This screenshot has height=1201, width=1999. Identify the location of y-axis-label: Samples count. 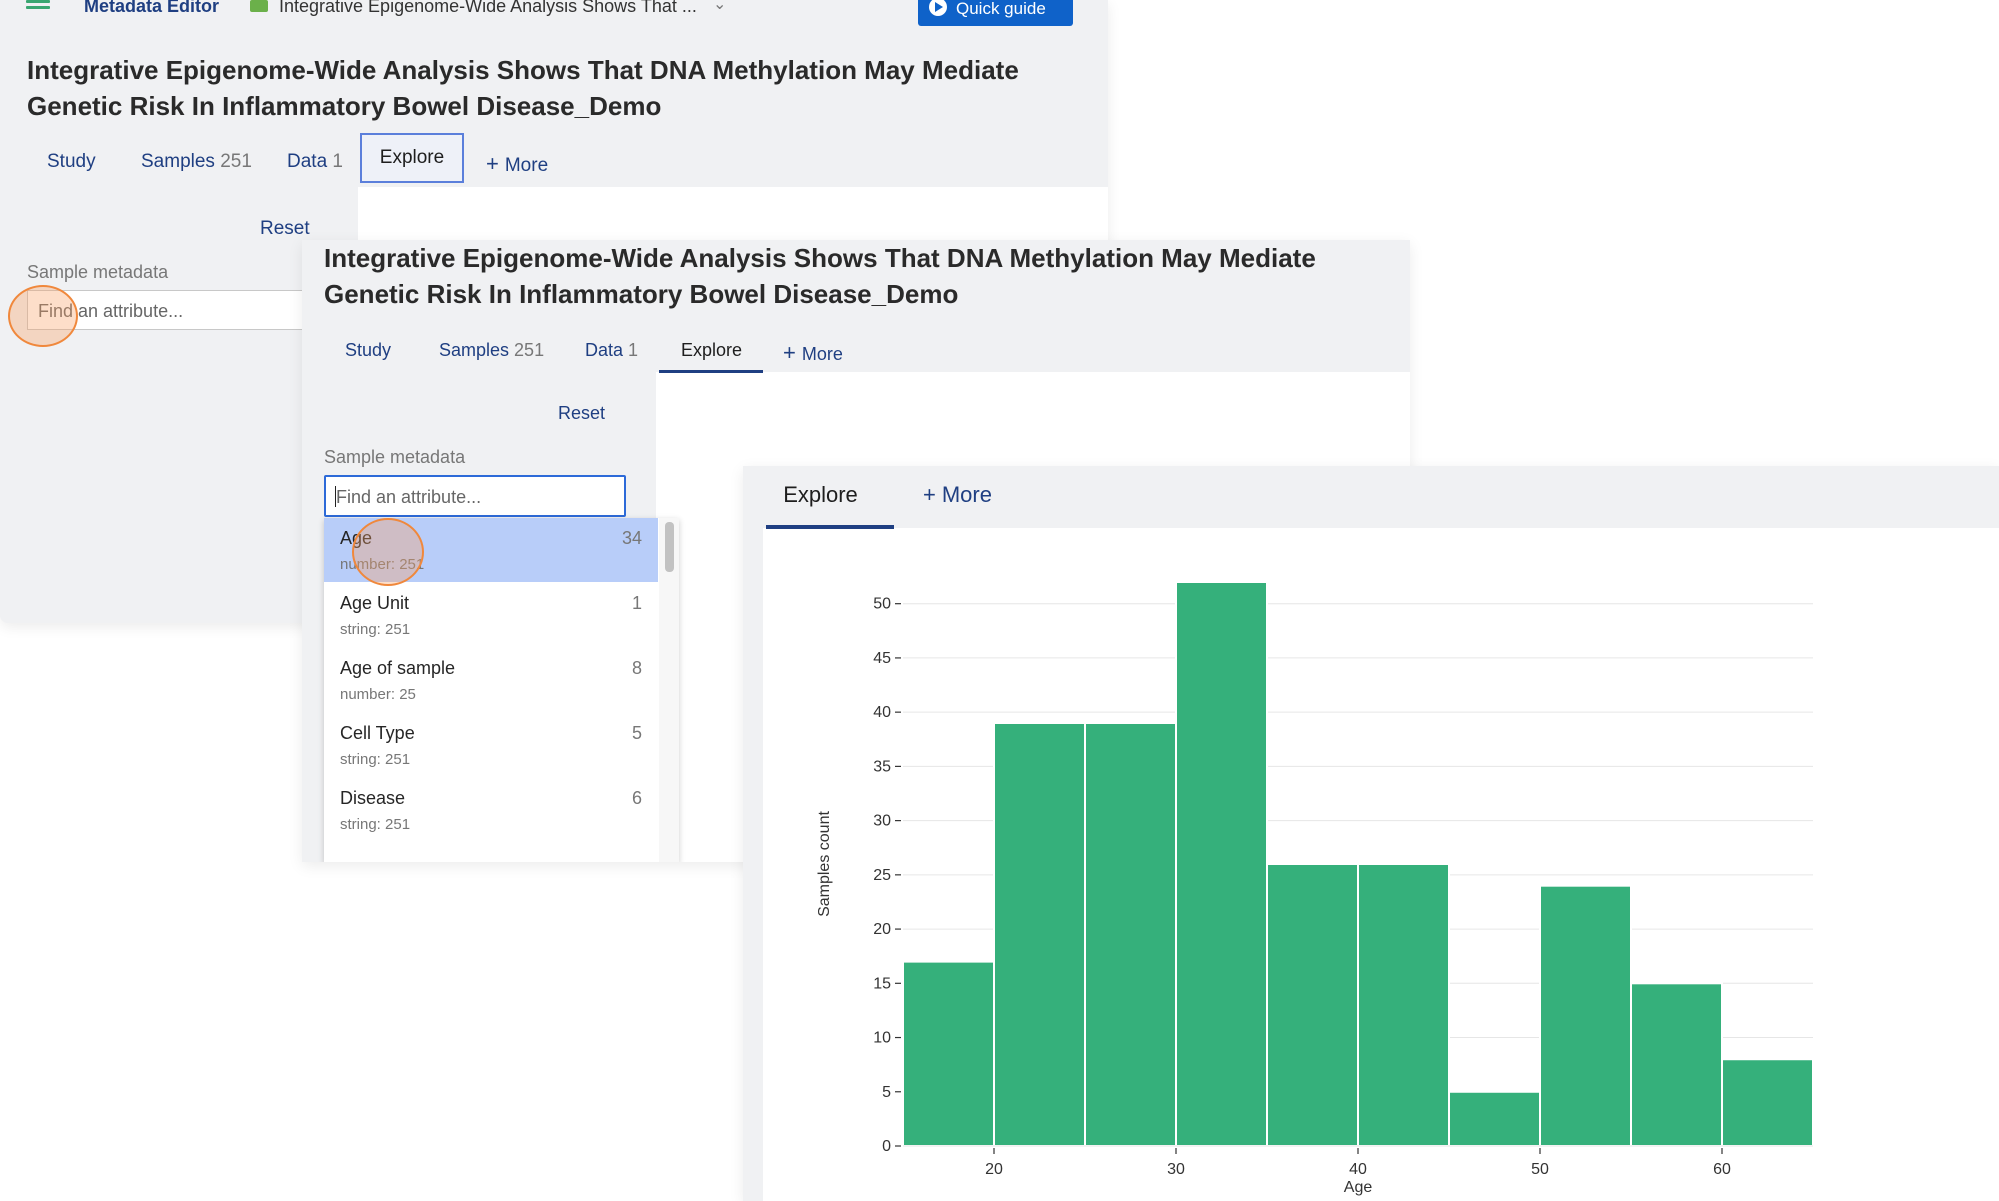
(824, 864).